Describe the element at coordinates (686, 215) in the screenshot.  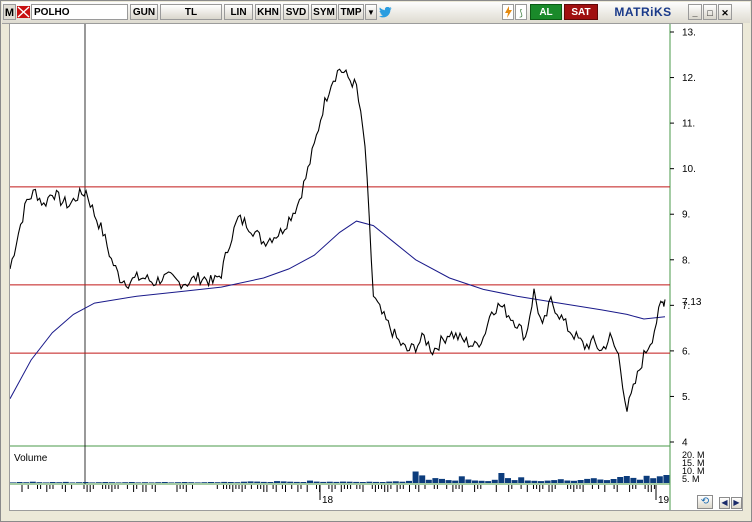
I see `y-axis-label: 9.` at that location.